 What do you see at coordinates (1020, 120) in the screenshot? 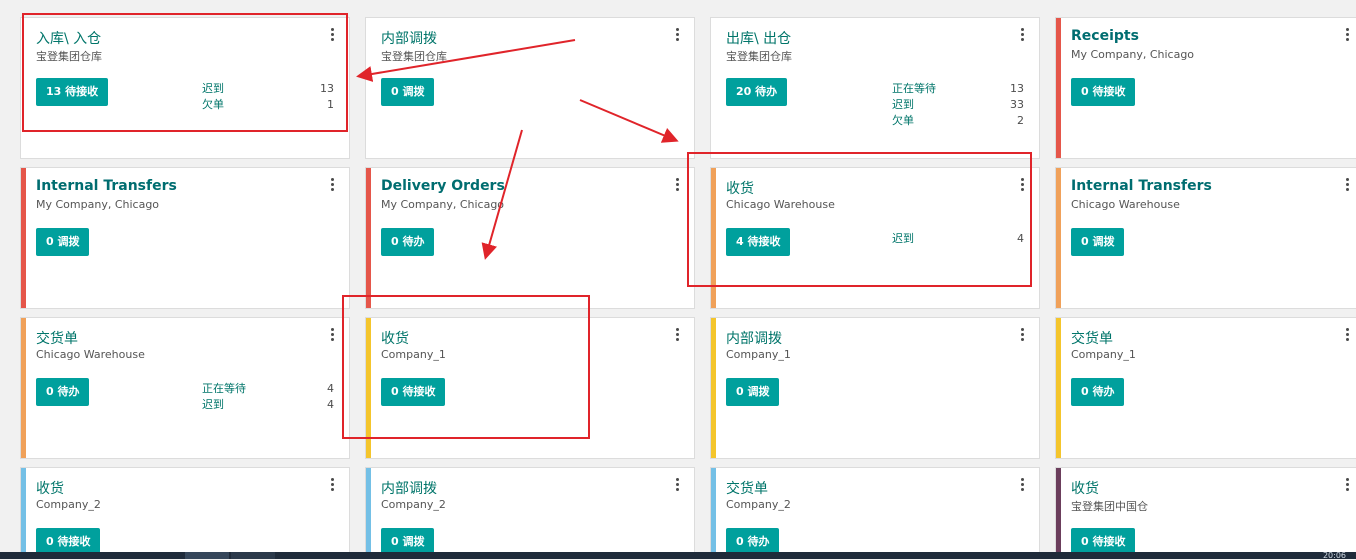
I see `stat-value: 2` at bounding box center [1020, 120].